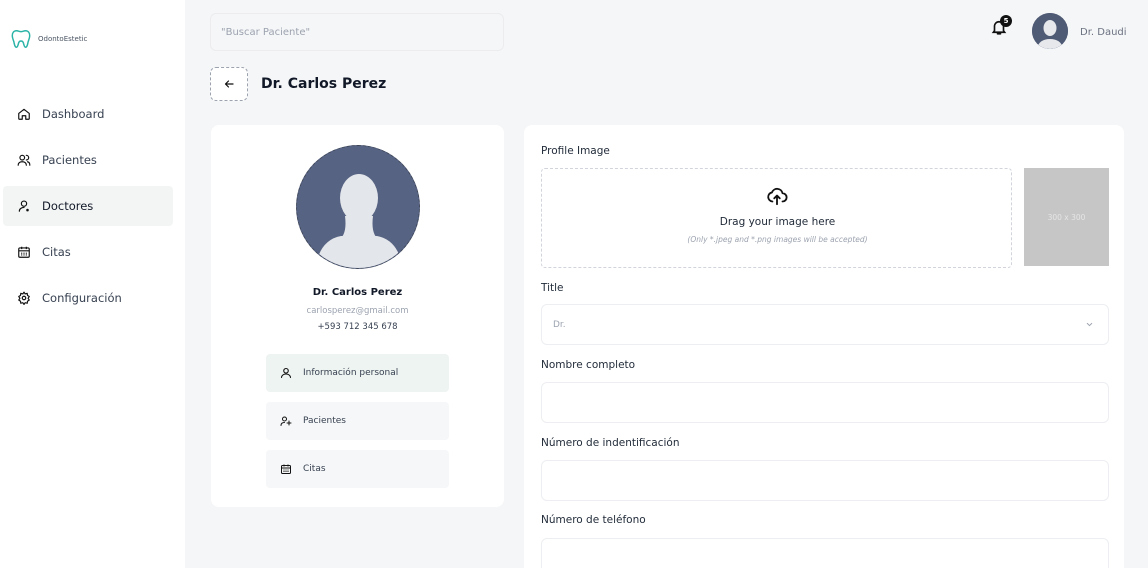 Image resolution: width=1148 pixels, height=568 pixels. What do you see at coordinates (357, 311) in the screenshot?
I see `profile-email: carlosperez@gmail.com` at bounding box center [357, 311].